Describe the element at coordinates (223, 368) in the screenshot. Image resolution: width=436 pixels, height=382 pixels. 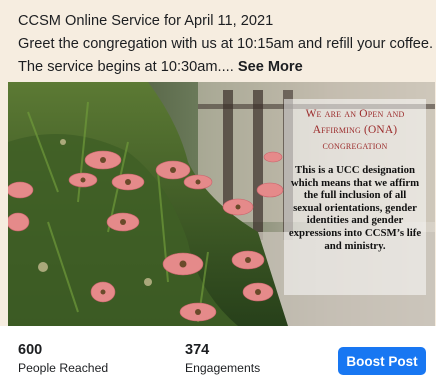
I see `engagements-label: Engagements` at that location.